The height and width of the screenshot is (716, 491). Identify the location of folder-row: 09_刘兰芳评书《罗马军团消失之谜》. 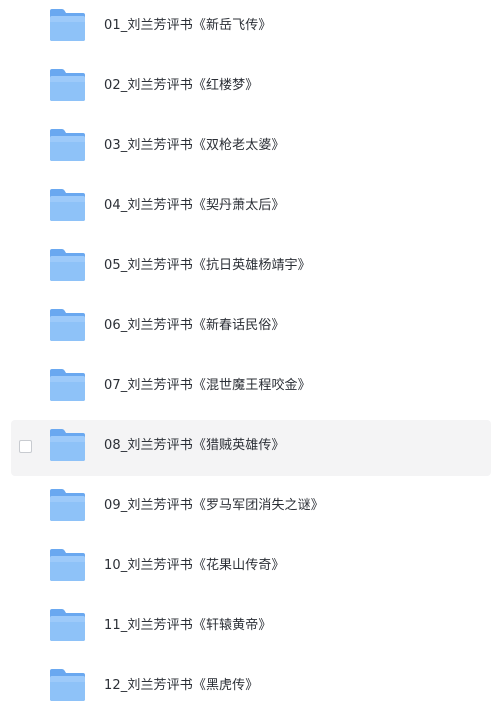
(251, 508).